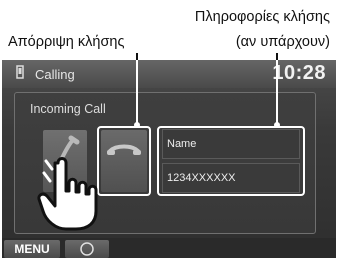 This screenshot has width=339, height=263. Describe the element at coordinates (32, 249) in the screenshot. I see `menu-button: MENU` at that location.